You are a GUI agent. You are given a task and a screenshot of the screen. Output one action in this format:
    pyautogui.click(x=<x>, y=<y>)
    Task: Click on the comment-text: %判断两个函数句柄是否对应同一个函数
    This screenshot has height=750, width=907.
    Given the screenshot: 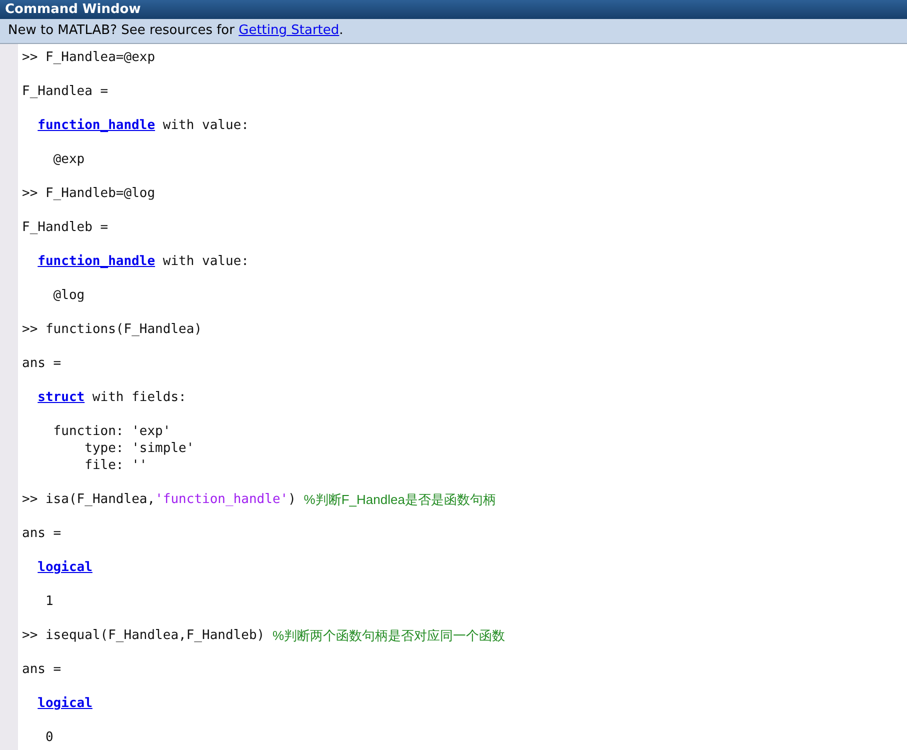 What is the action you would take?
    pyautogui.click(x=389, y=635)
    